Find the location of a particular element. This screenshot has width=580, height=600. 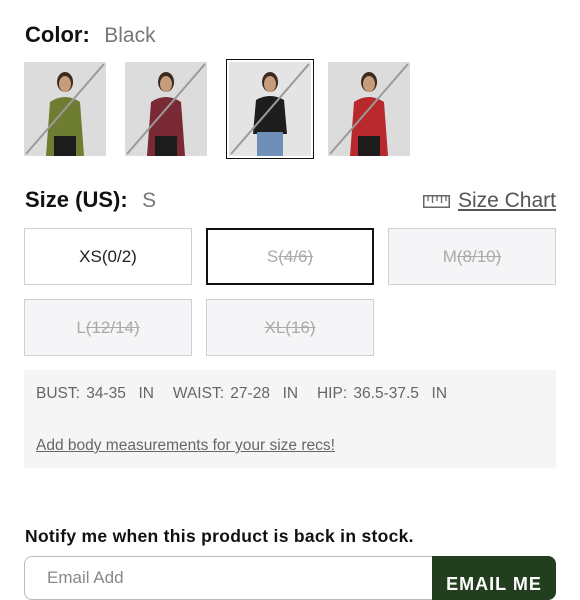

model-photo-olive is located at coordinates (65, 109).